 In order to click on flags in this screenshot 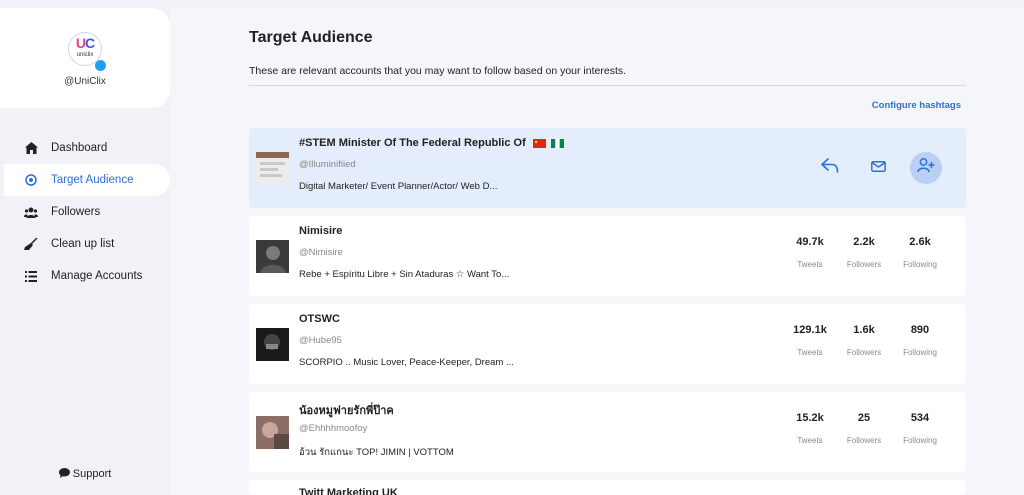, I will do `click(549, 143)`.